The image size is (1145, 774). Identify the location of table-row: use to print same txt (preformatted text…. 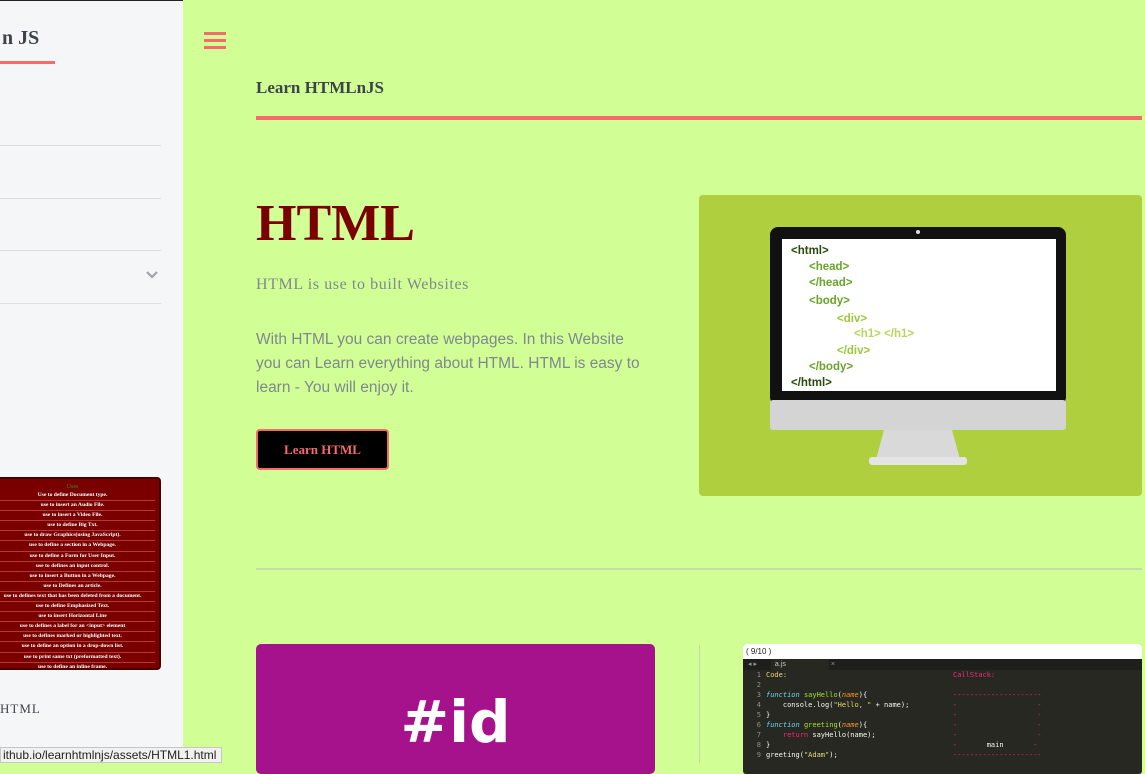
(77, 658).